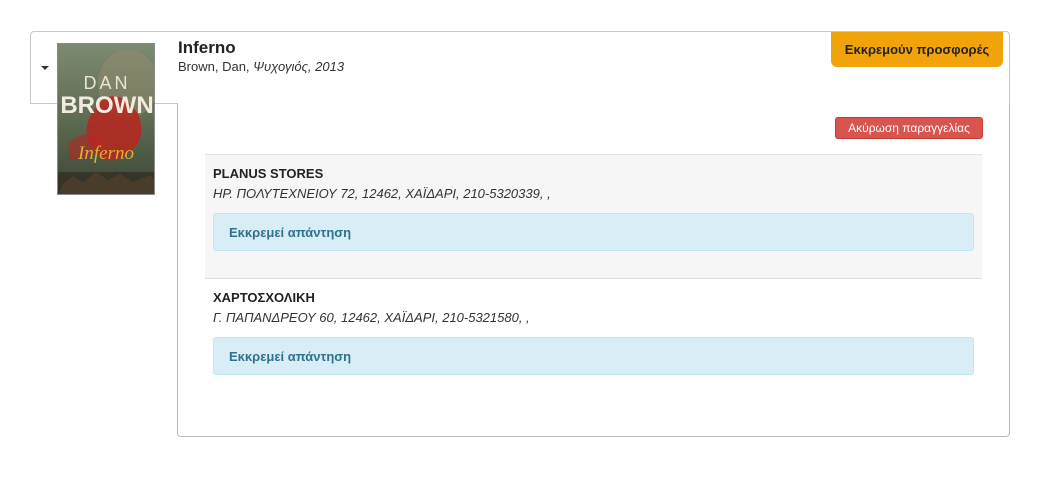  Describe the element at coordinates (917, 49) in the screenshot. I see `status-badge: Εκκρεμούν προσφορές` at that location.